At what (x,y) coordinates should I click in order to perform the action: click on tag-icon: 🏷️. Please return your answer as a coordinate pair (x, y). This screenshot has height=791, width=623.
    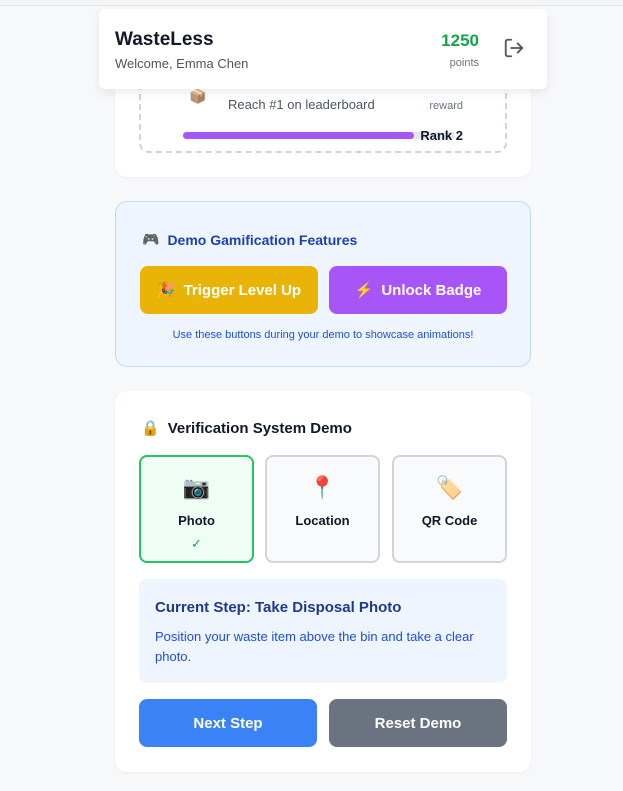
    Looking at the image, I should click on (449, 487).